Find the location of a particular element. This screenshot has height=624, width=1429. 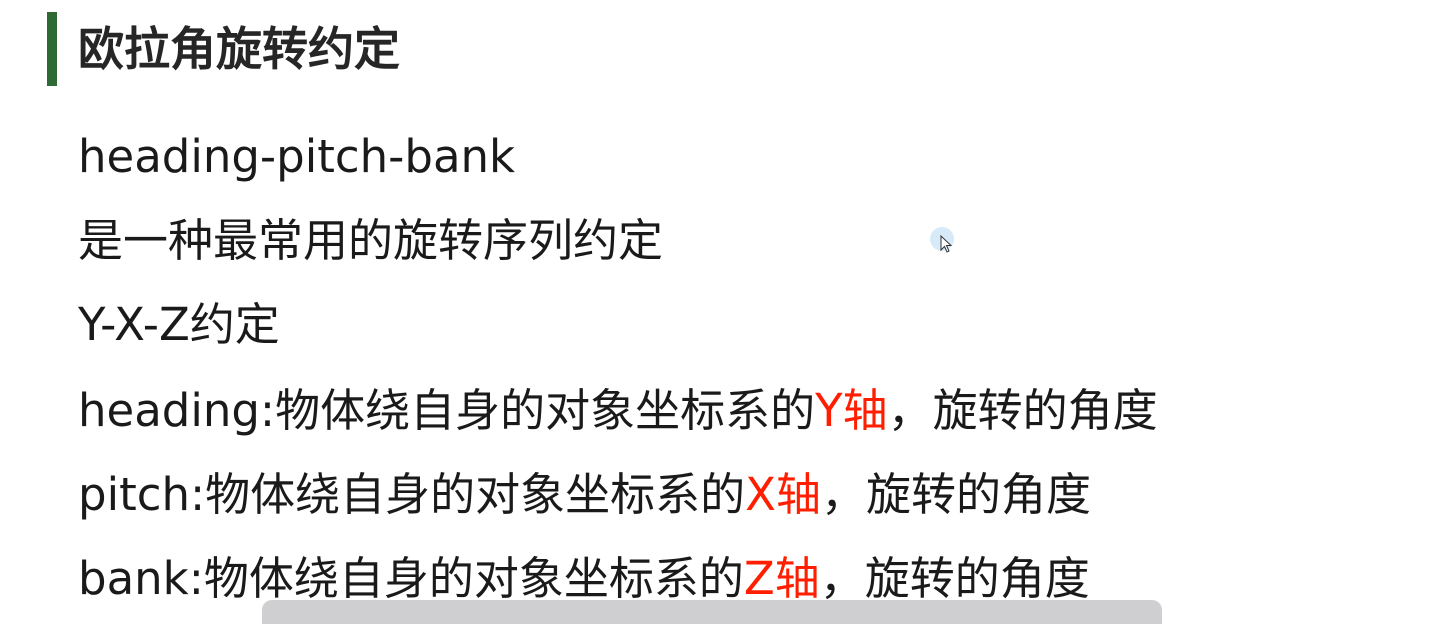

bank-axis-label: Z轴 is located at coordinates (781, 578).